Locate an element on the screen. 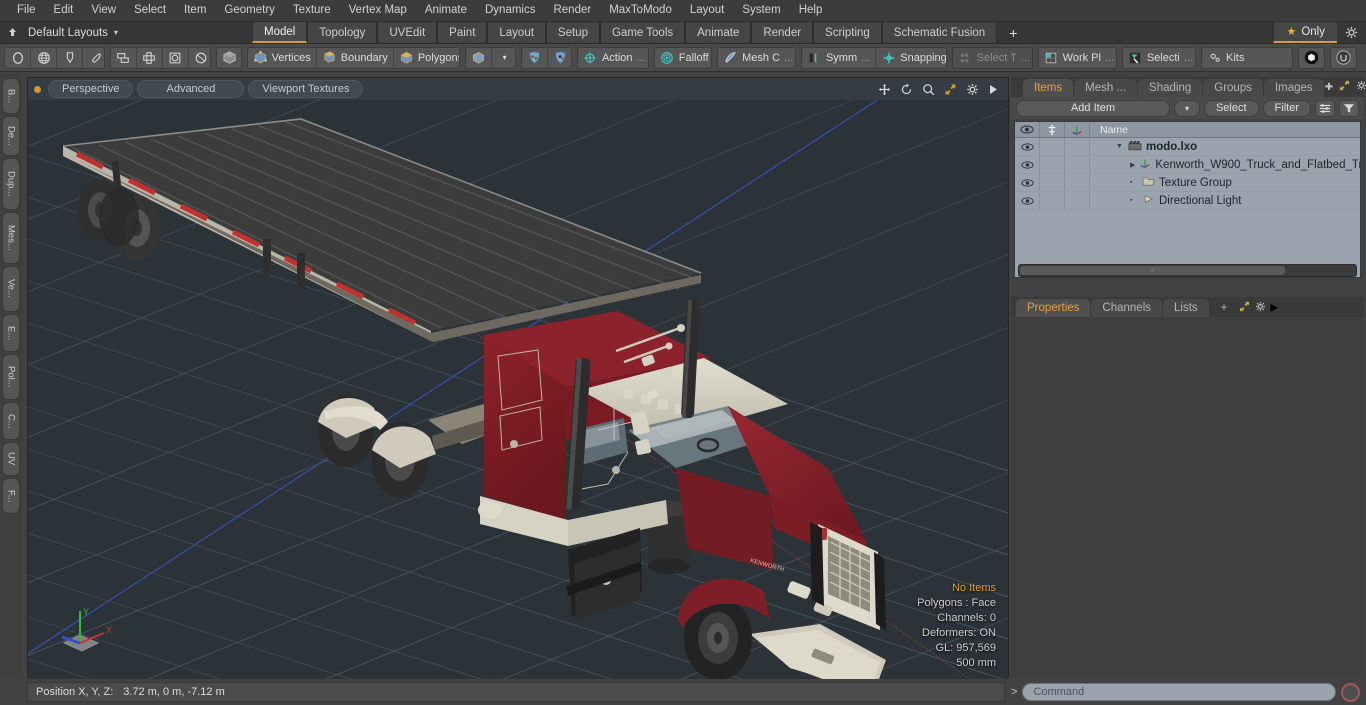 The width and height of the screenshot is (1366, 705). tab-animate: Animate is located at coordinates (718, 32).